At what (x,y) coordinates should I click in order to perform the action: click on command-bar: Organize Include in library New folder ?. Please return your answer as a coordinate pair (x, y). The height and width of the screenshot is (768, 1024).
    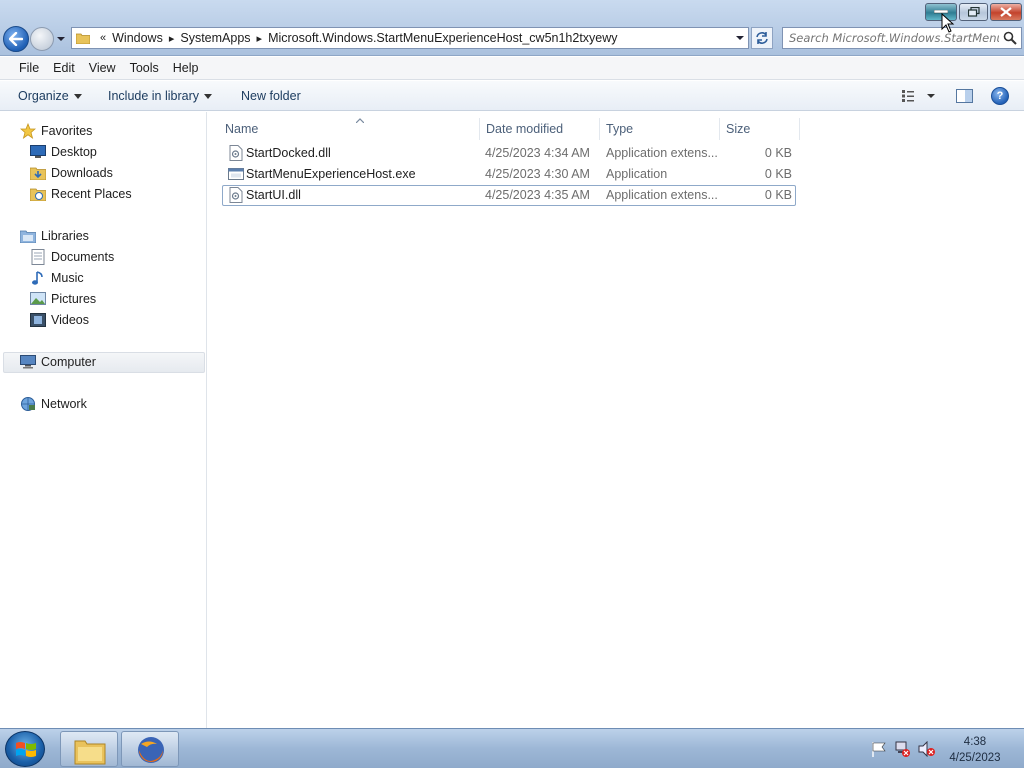
    Looking at the image, I should click on (512, 96).